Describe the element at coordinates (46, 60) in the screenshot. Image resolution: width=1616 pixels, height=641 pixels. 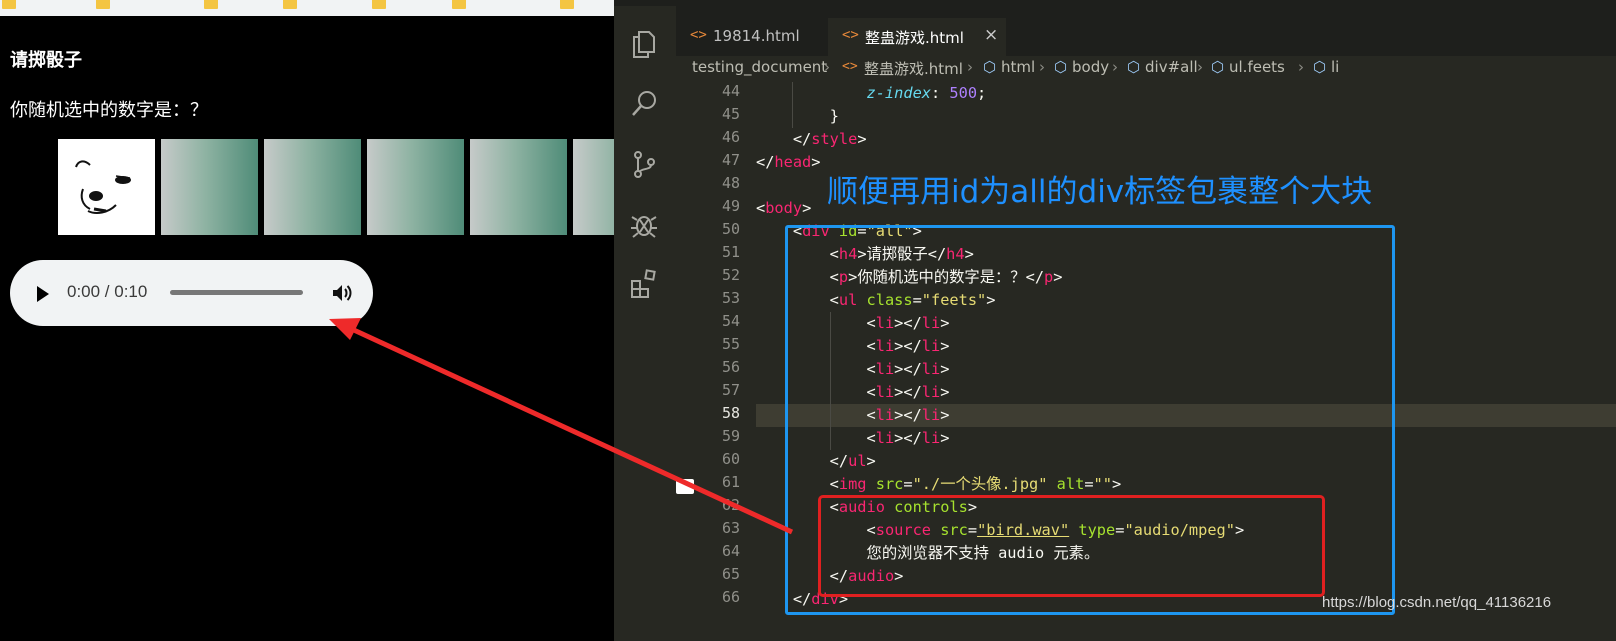
I see `page-heading: 请掷骰子` at that location.